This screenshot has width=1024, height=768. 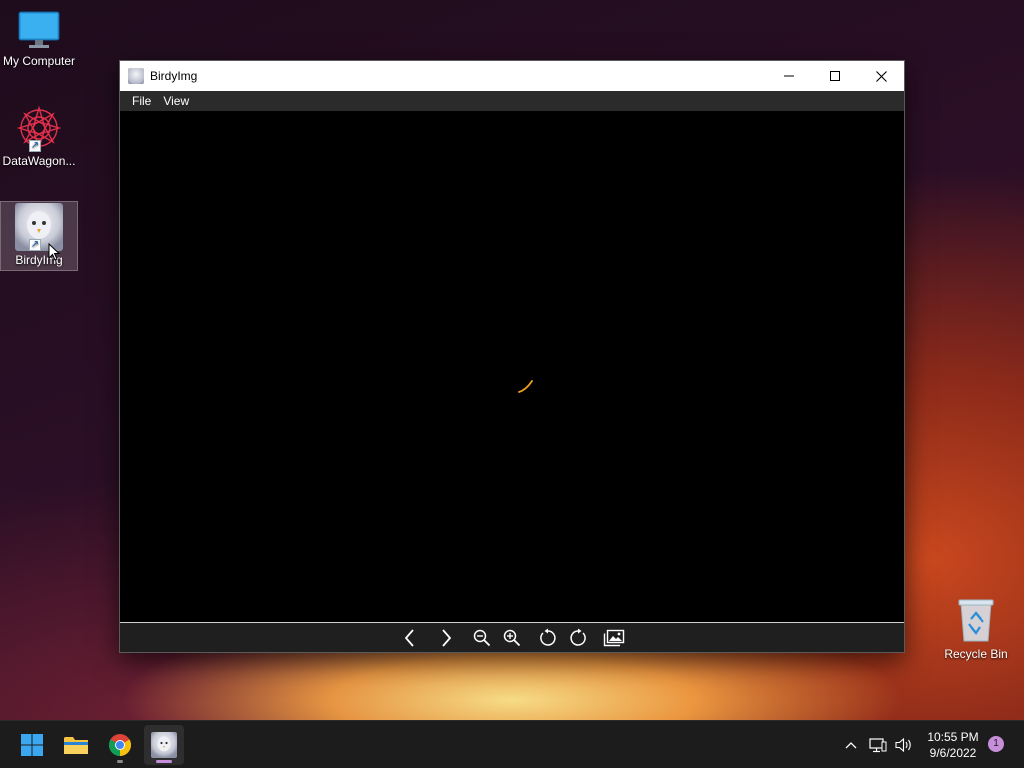 I want to click on desktop-icon-recycle-bin: Recycle Bin, so click(x=976, y=629).